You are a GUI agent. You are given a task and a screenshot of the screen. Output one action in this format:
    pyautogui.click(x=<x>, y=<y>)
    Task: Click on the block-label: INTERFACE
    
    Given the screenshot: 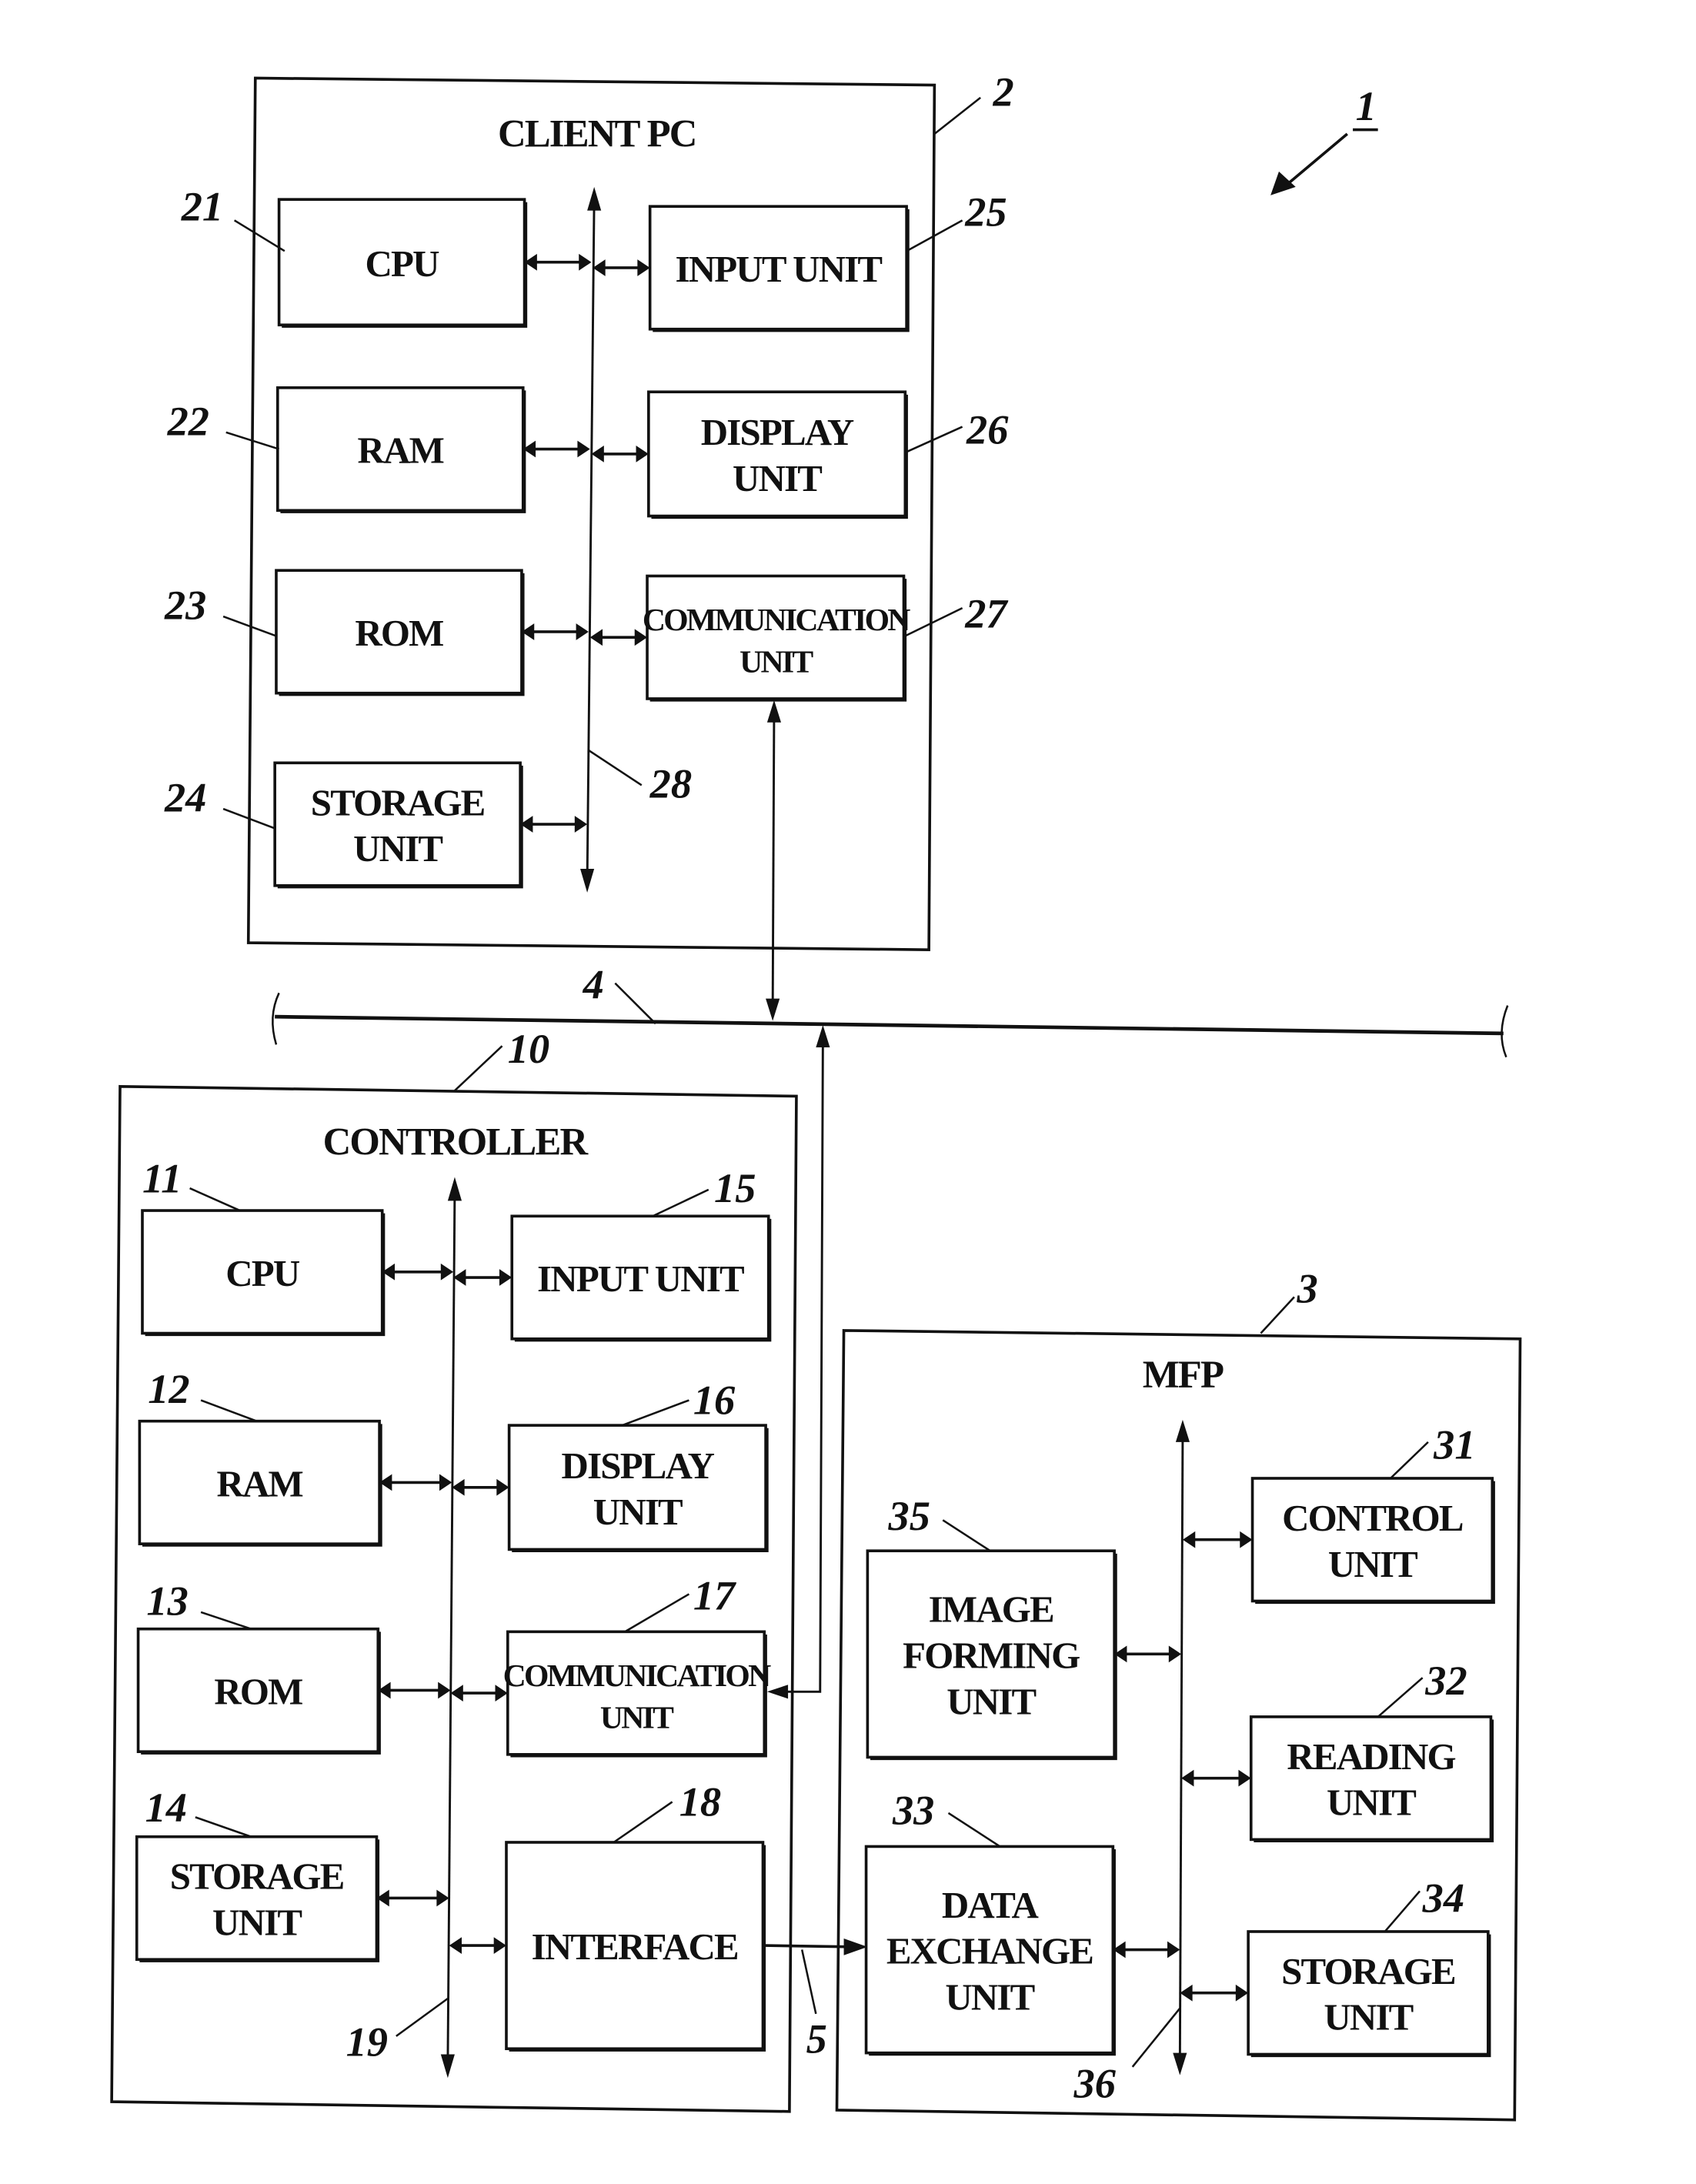 What is the action you would take?
    pyautogui.click(x=635, y=1946)
    